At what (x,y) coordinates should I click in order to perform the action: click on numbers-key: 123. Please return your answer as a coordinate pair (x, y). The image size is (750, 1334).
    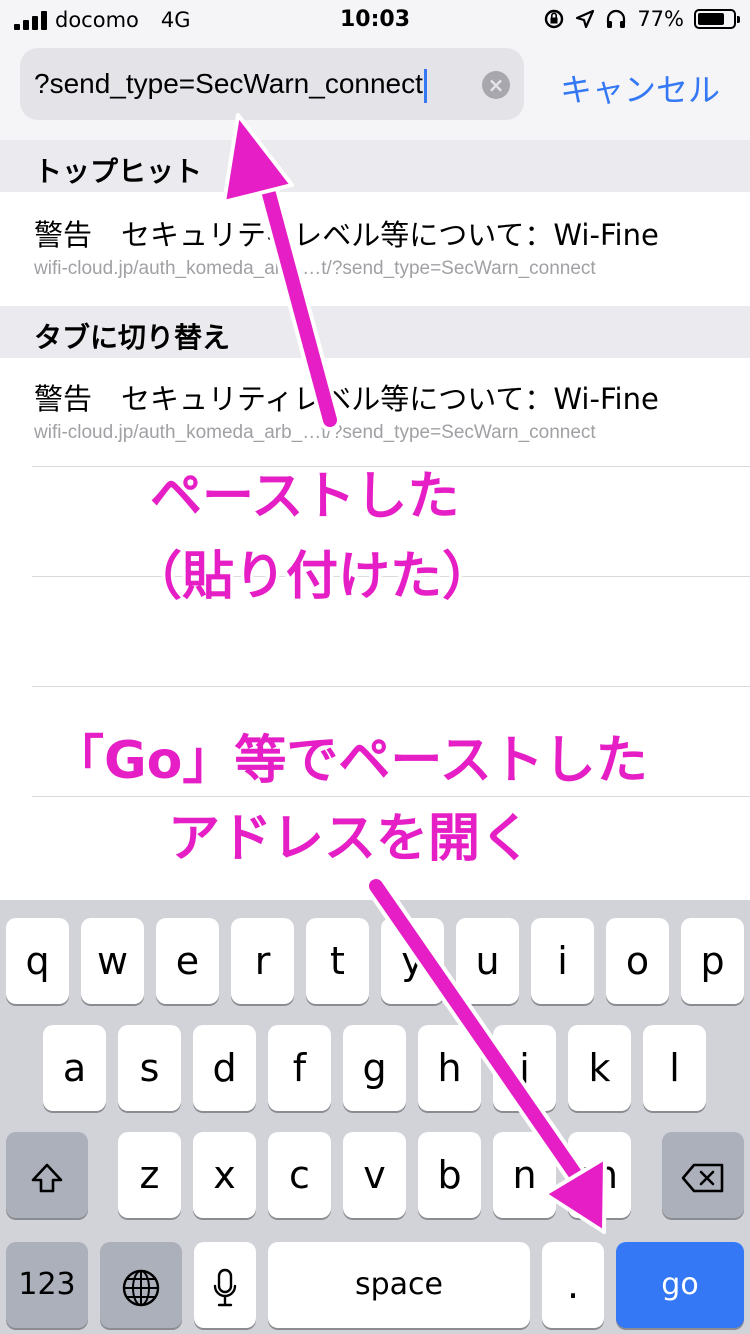
    Looking at the image, I should click on (47, 1285).